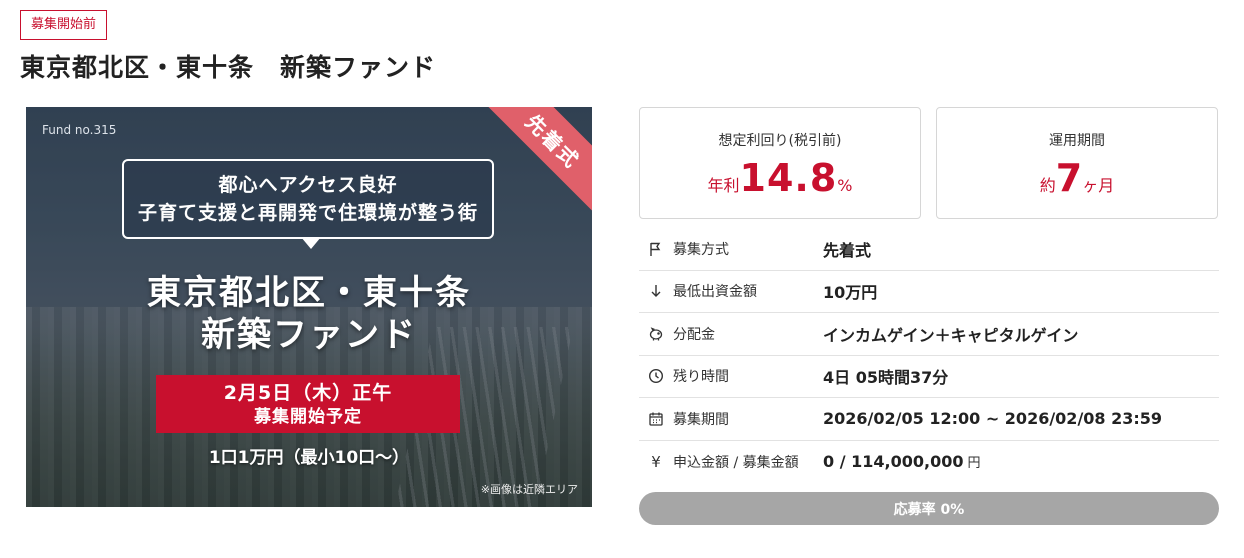  I want to click on start-date: 2月5日（木）正午, so click(308, 393).